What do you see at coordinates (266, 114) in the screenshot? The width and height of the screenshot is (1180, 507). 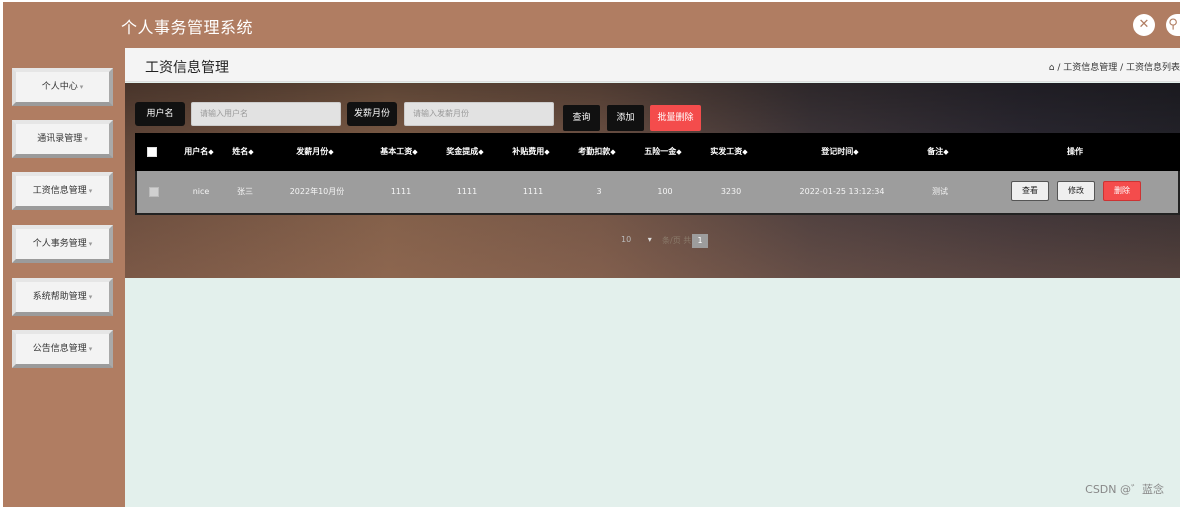 I see `username-input: 请输入用户名` at bounding box center [266, 114].